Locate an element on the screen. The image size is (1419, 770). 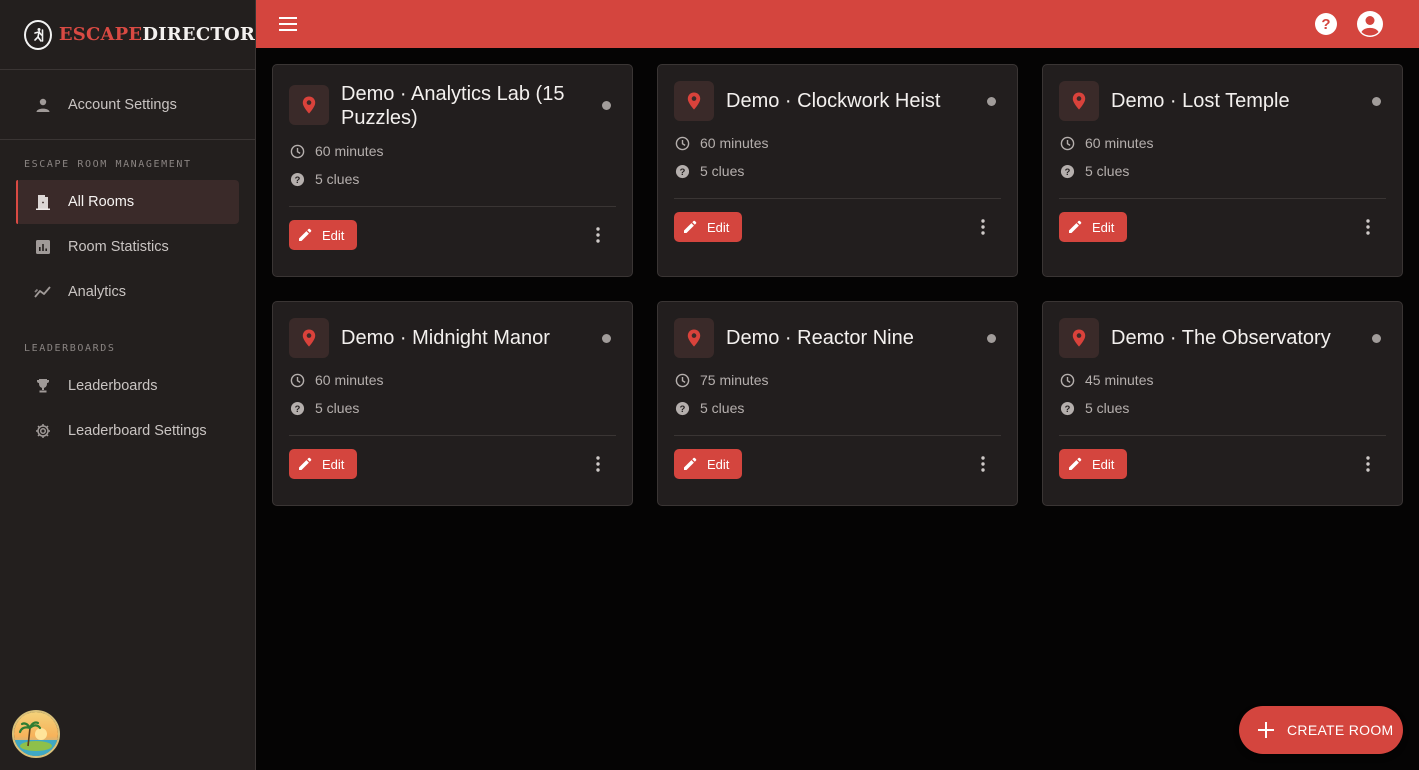
sidebar-item-leaderboard-settings: Leaderboard Settings is located at coordinates (127, 431).